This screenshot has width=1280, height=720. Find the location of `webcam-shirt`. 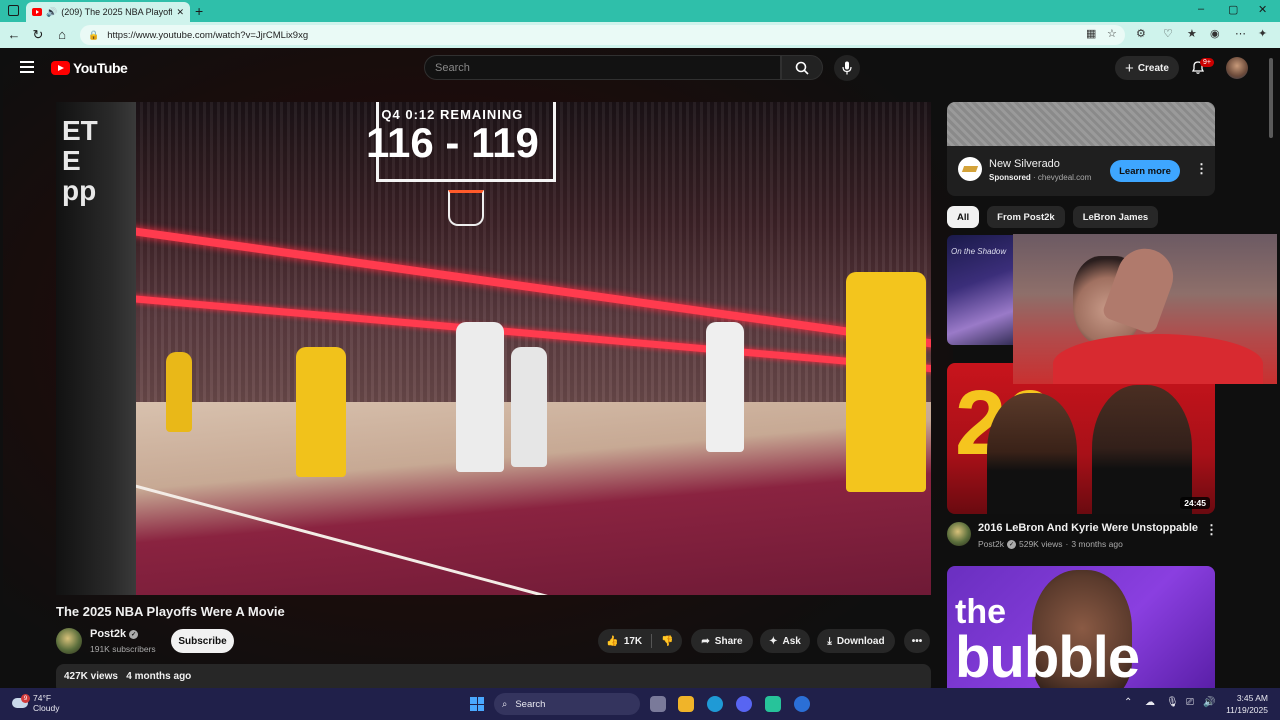

webcam-shirt is located at coordinates (1158, 359).